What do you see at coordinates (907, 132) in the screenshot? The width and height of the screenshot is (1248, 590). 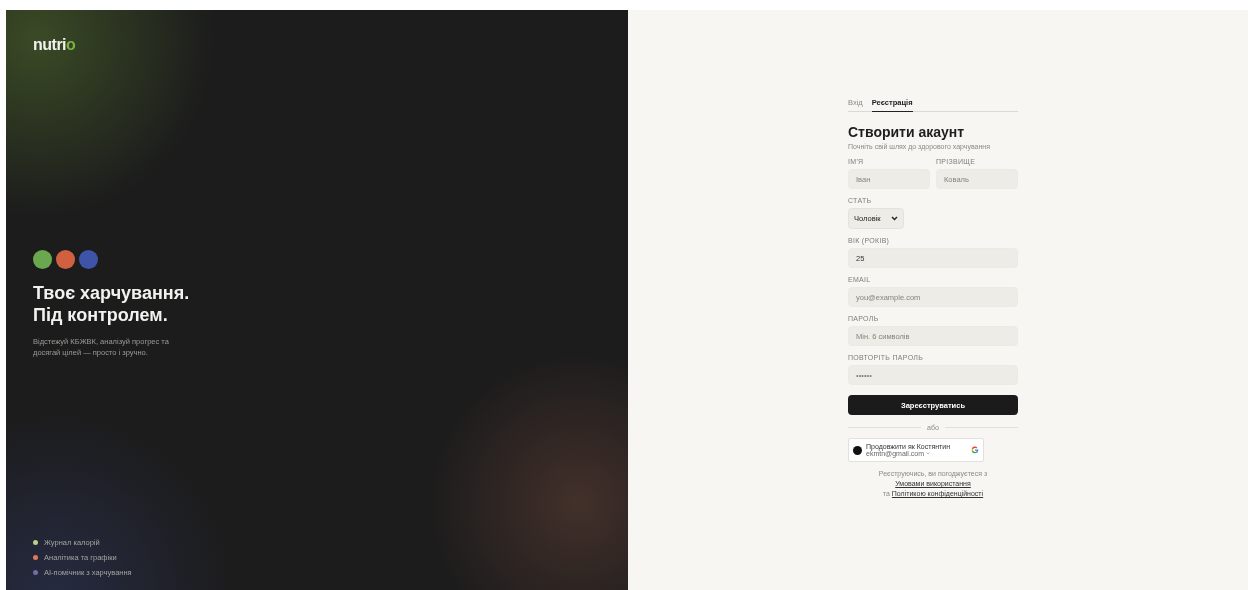 I see `form-title: Створити акаунт` at bounding box center [907, 132].